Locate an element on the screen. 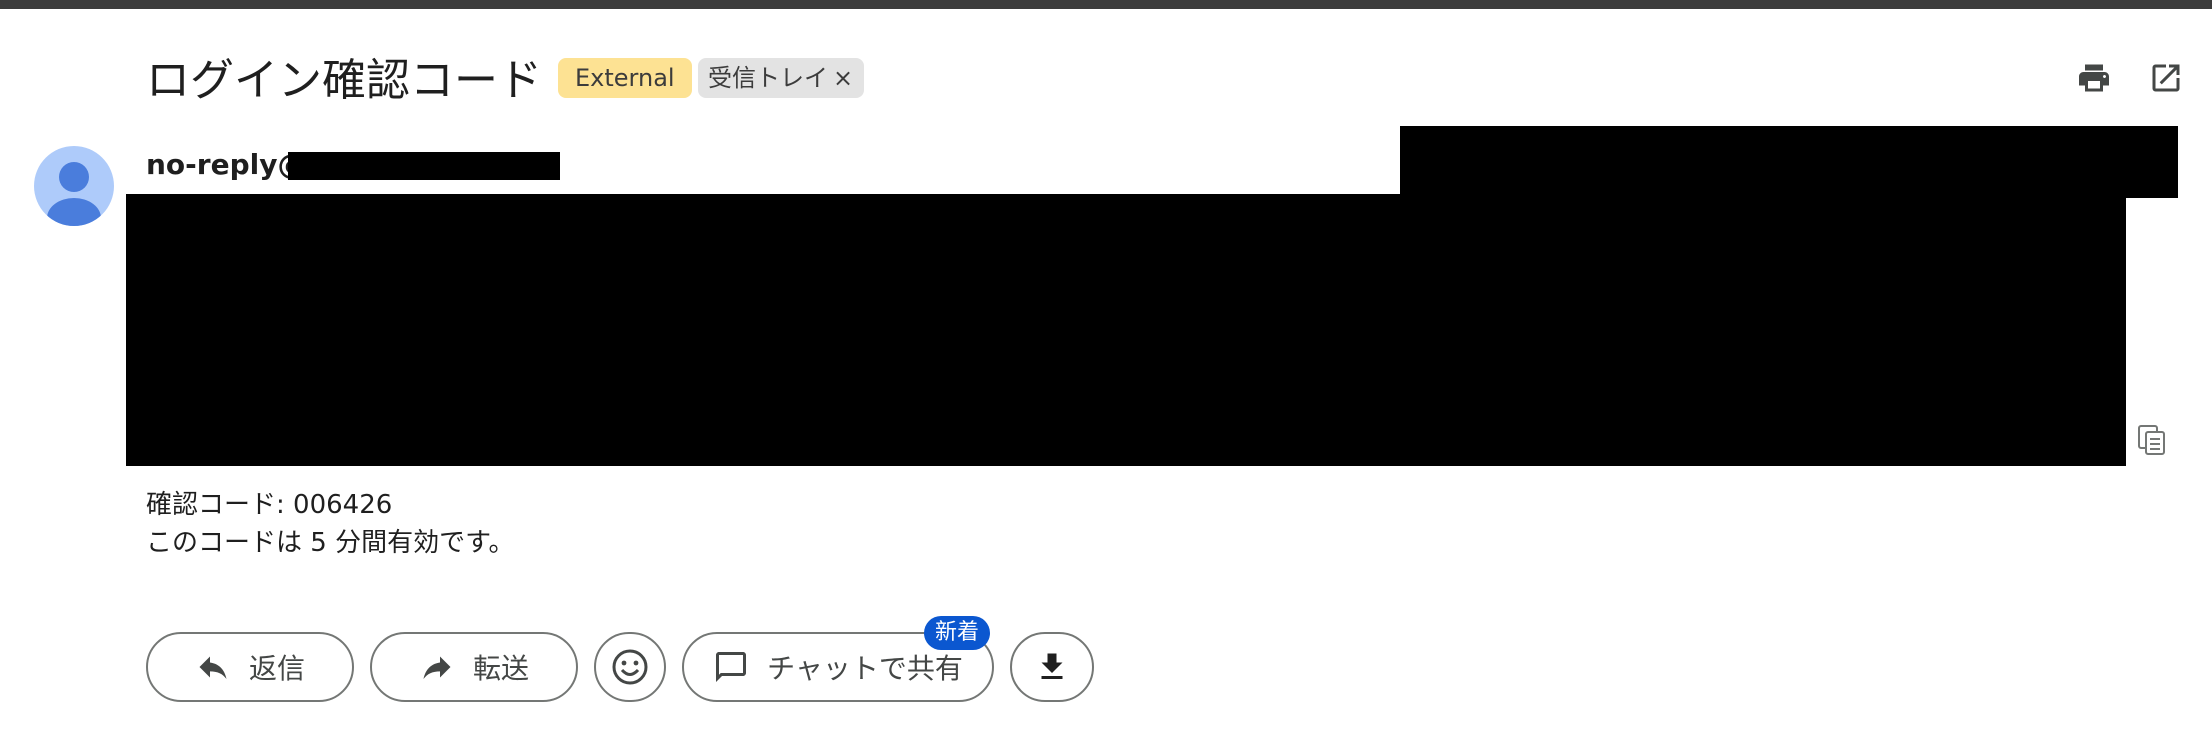  smiley-icon is located at coordinates (630, 667).